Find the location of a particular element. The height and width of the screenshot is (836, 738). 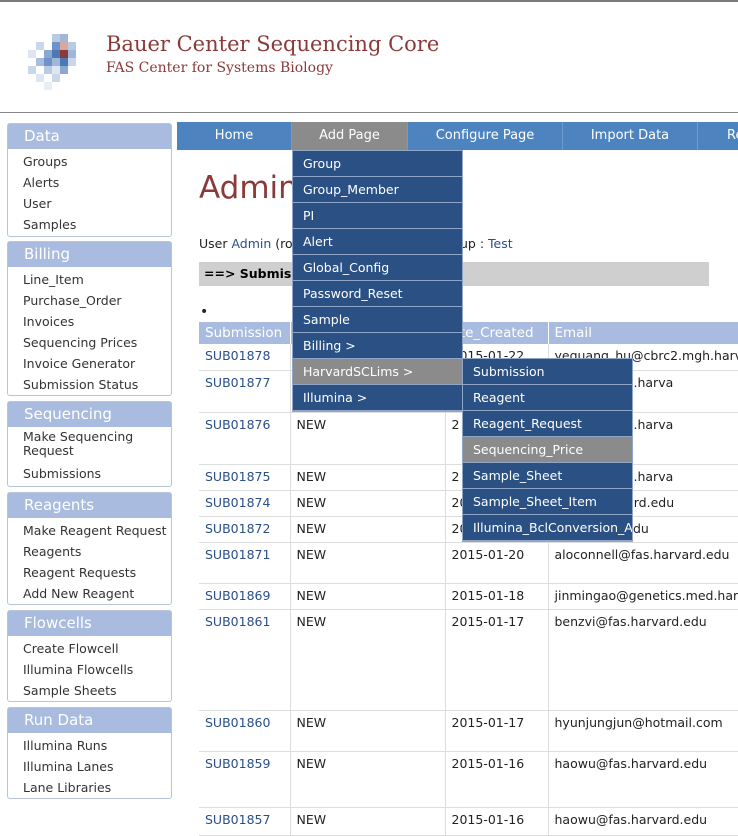

sidebar-item-sample-sheets: Sample Sheets is located at coordinates (89, 690).